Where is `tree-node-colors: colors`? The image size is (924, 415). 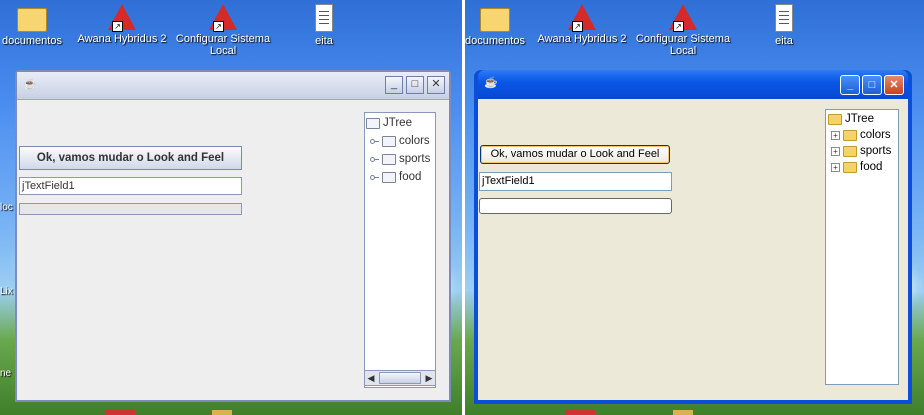 tree-node-colors: colors is located at coordinates (400, 141).